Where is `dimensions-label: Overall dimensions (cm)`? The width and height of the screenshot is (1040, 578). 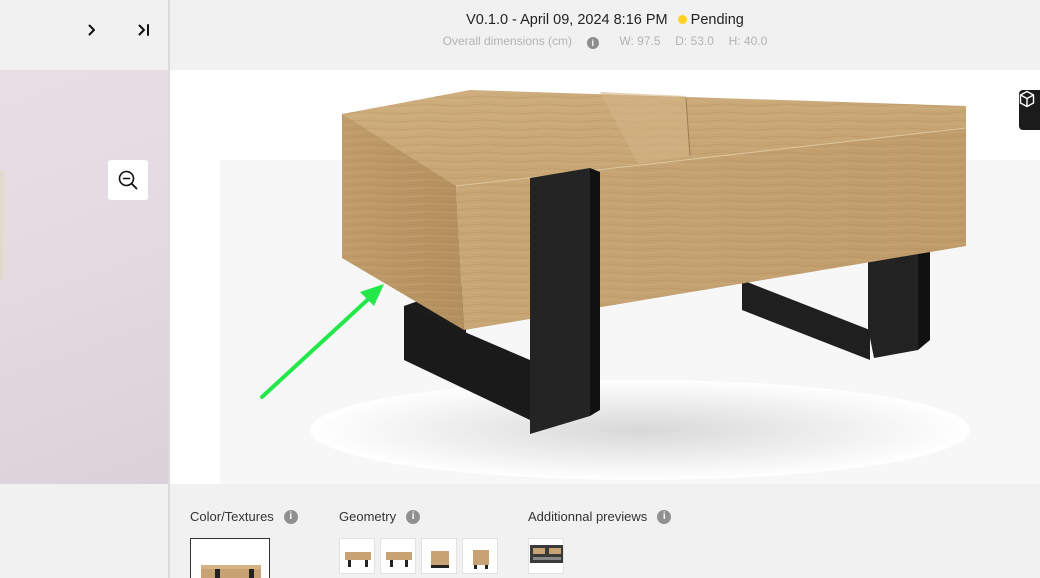 dimensions-label: Overall dimensions (cm) is located at coordinates (507, 41).